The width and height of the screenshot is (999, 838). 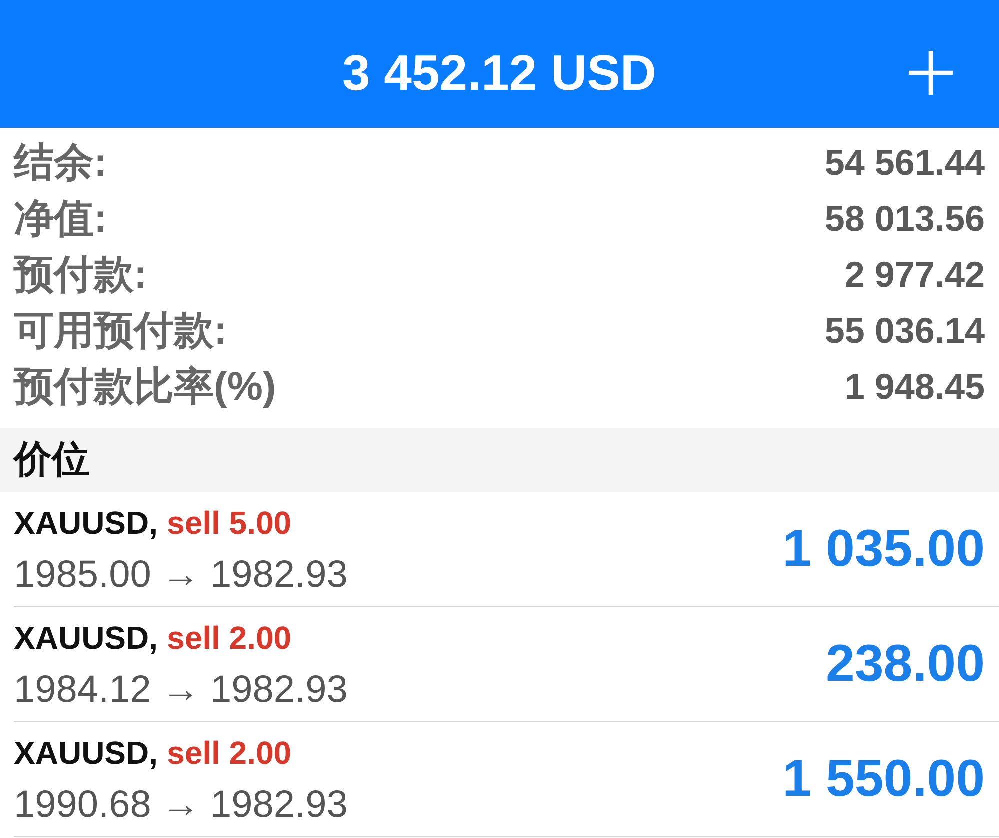 I want to click on price-range: 1984.12 → 1982.93, so click(x=181, y=690).